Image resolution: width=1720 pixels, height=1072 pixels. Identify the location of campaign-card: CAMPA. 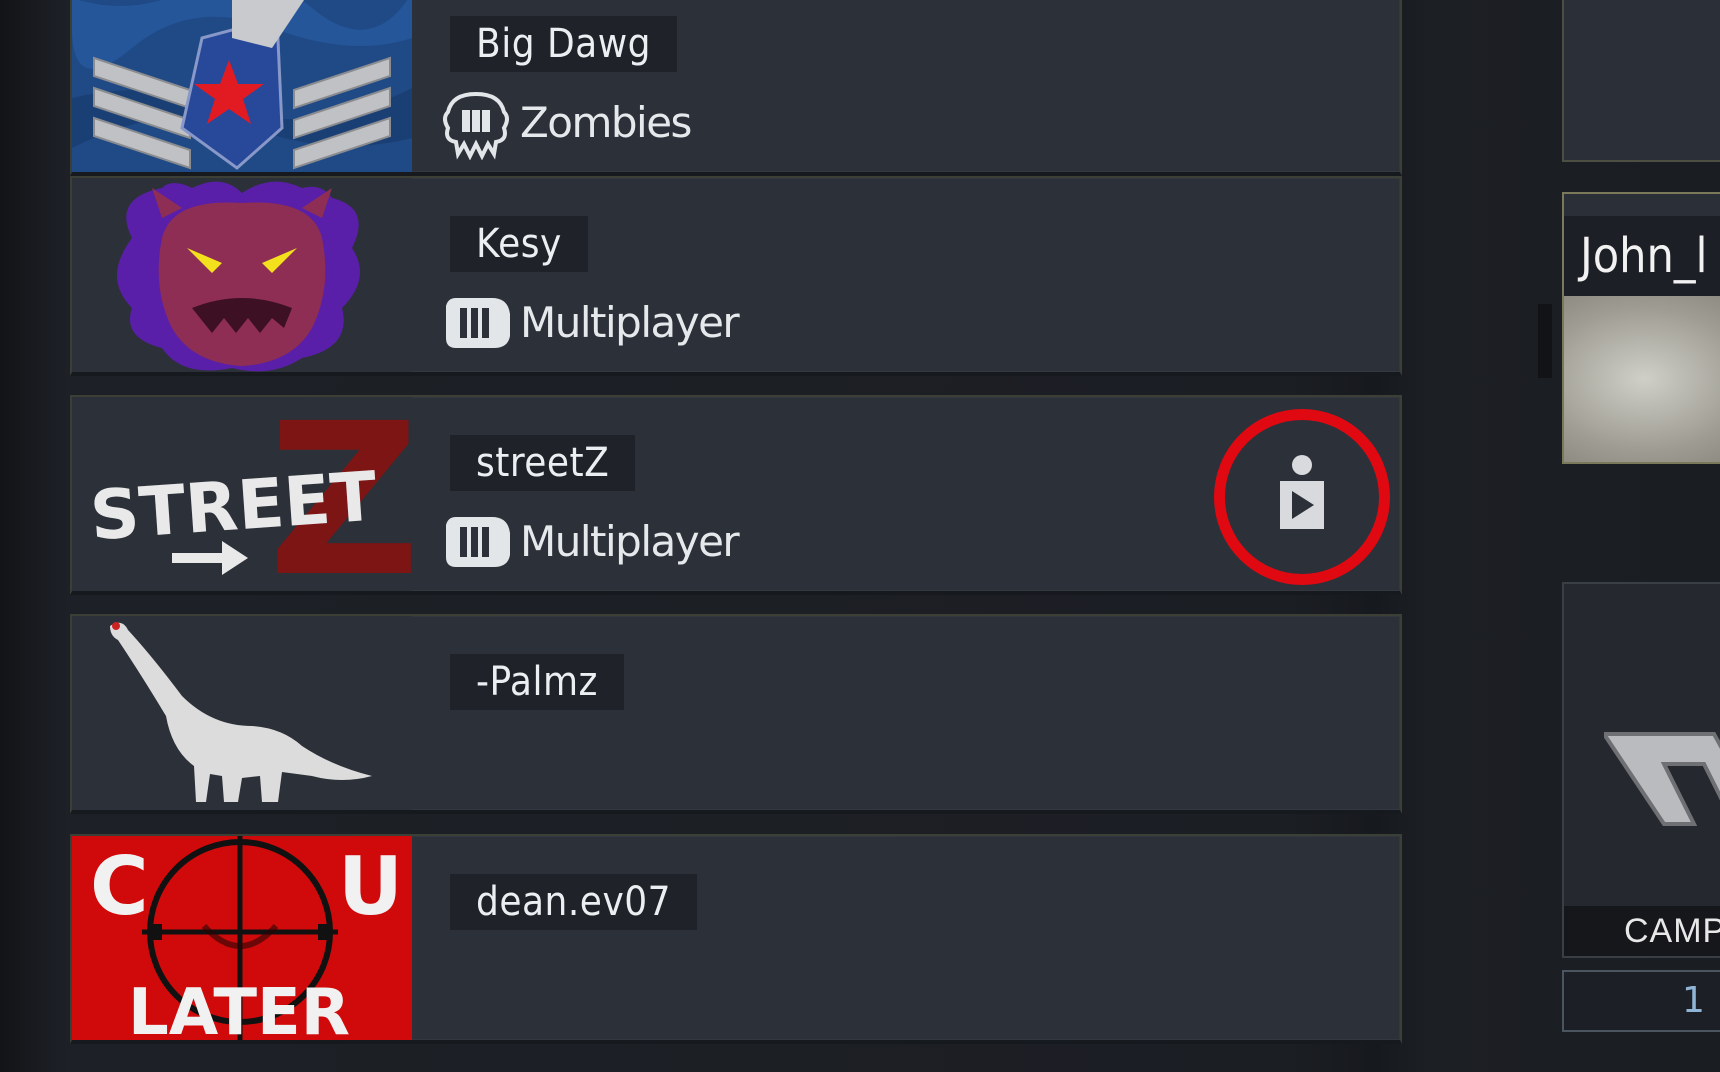
(1641, 770).